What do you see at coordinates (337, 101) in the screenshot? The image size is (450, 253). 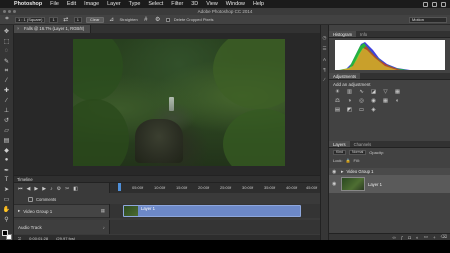 I see `color-balance-icon: ⚖` at bounding box center [337, 101].